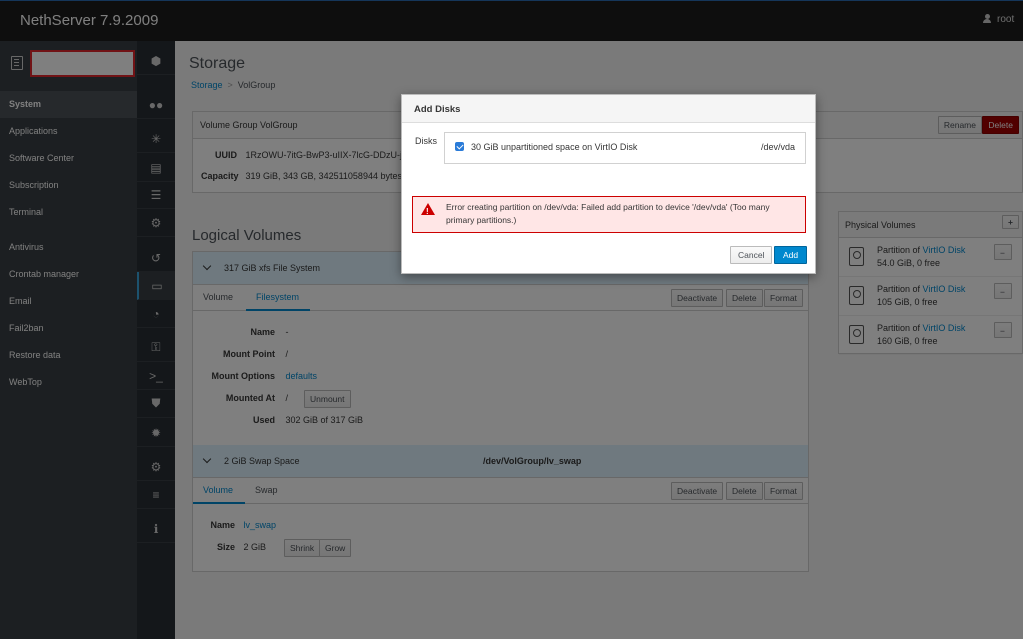  I want to click on add-button: Add, so click(791, 255).